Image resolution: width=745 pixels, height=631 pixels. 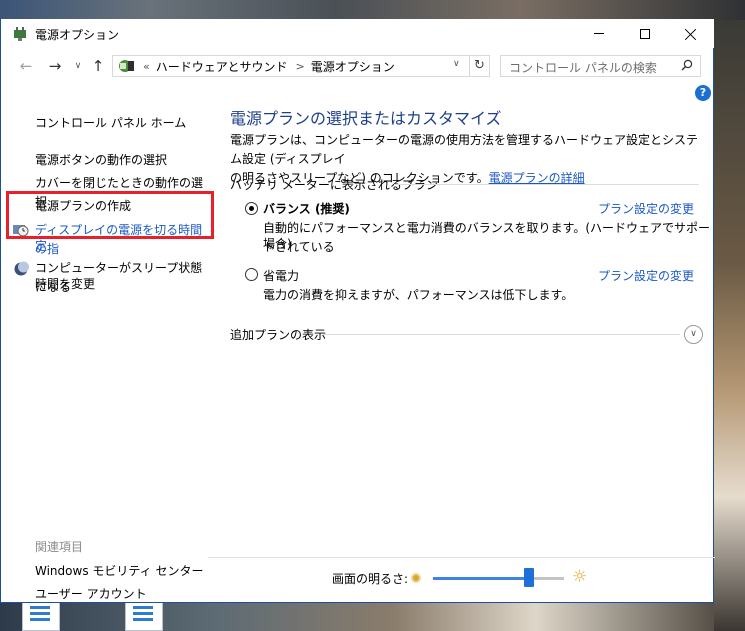 What do you see at coordinates (646, 275) in the screenshot?
I see `plan-power-saver-settings-link: プラン設定の変更` at bounding box center [646, 275].